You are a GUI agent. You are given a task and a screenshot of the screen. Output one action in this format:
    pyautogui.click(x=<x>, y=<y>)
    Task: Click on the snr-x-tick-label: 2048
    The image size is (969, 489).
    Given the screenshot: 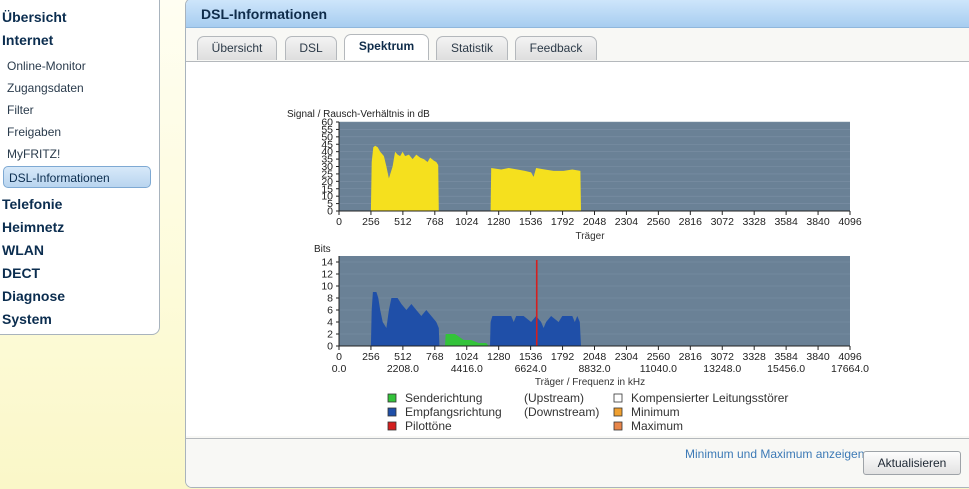 What is the action you would take?
    pyautogui.click(x=595, y=222)
    